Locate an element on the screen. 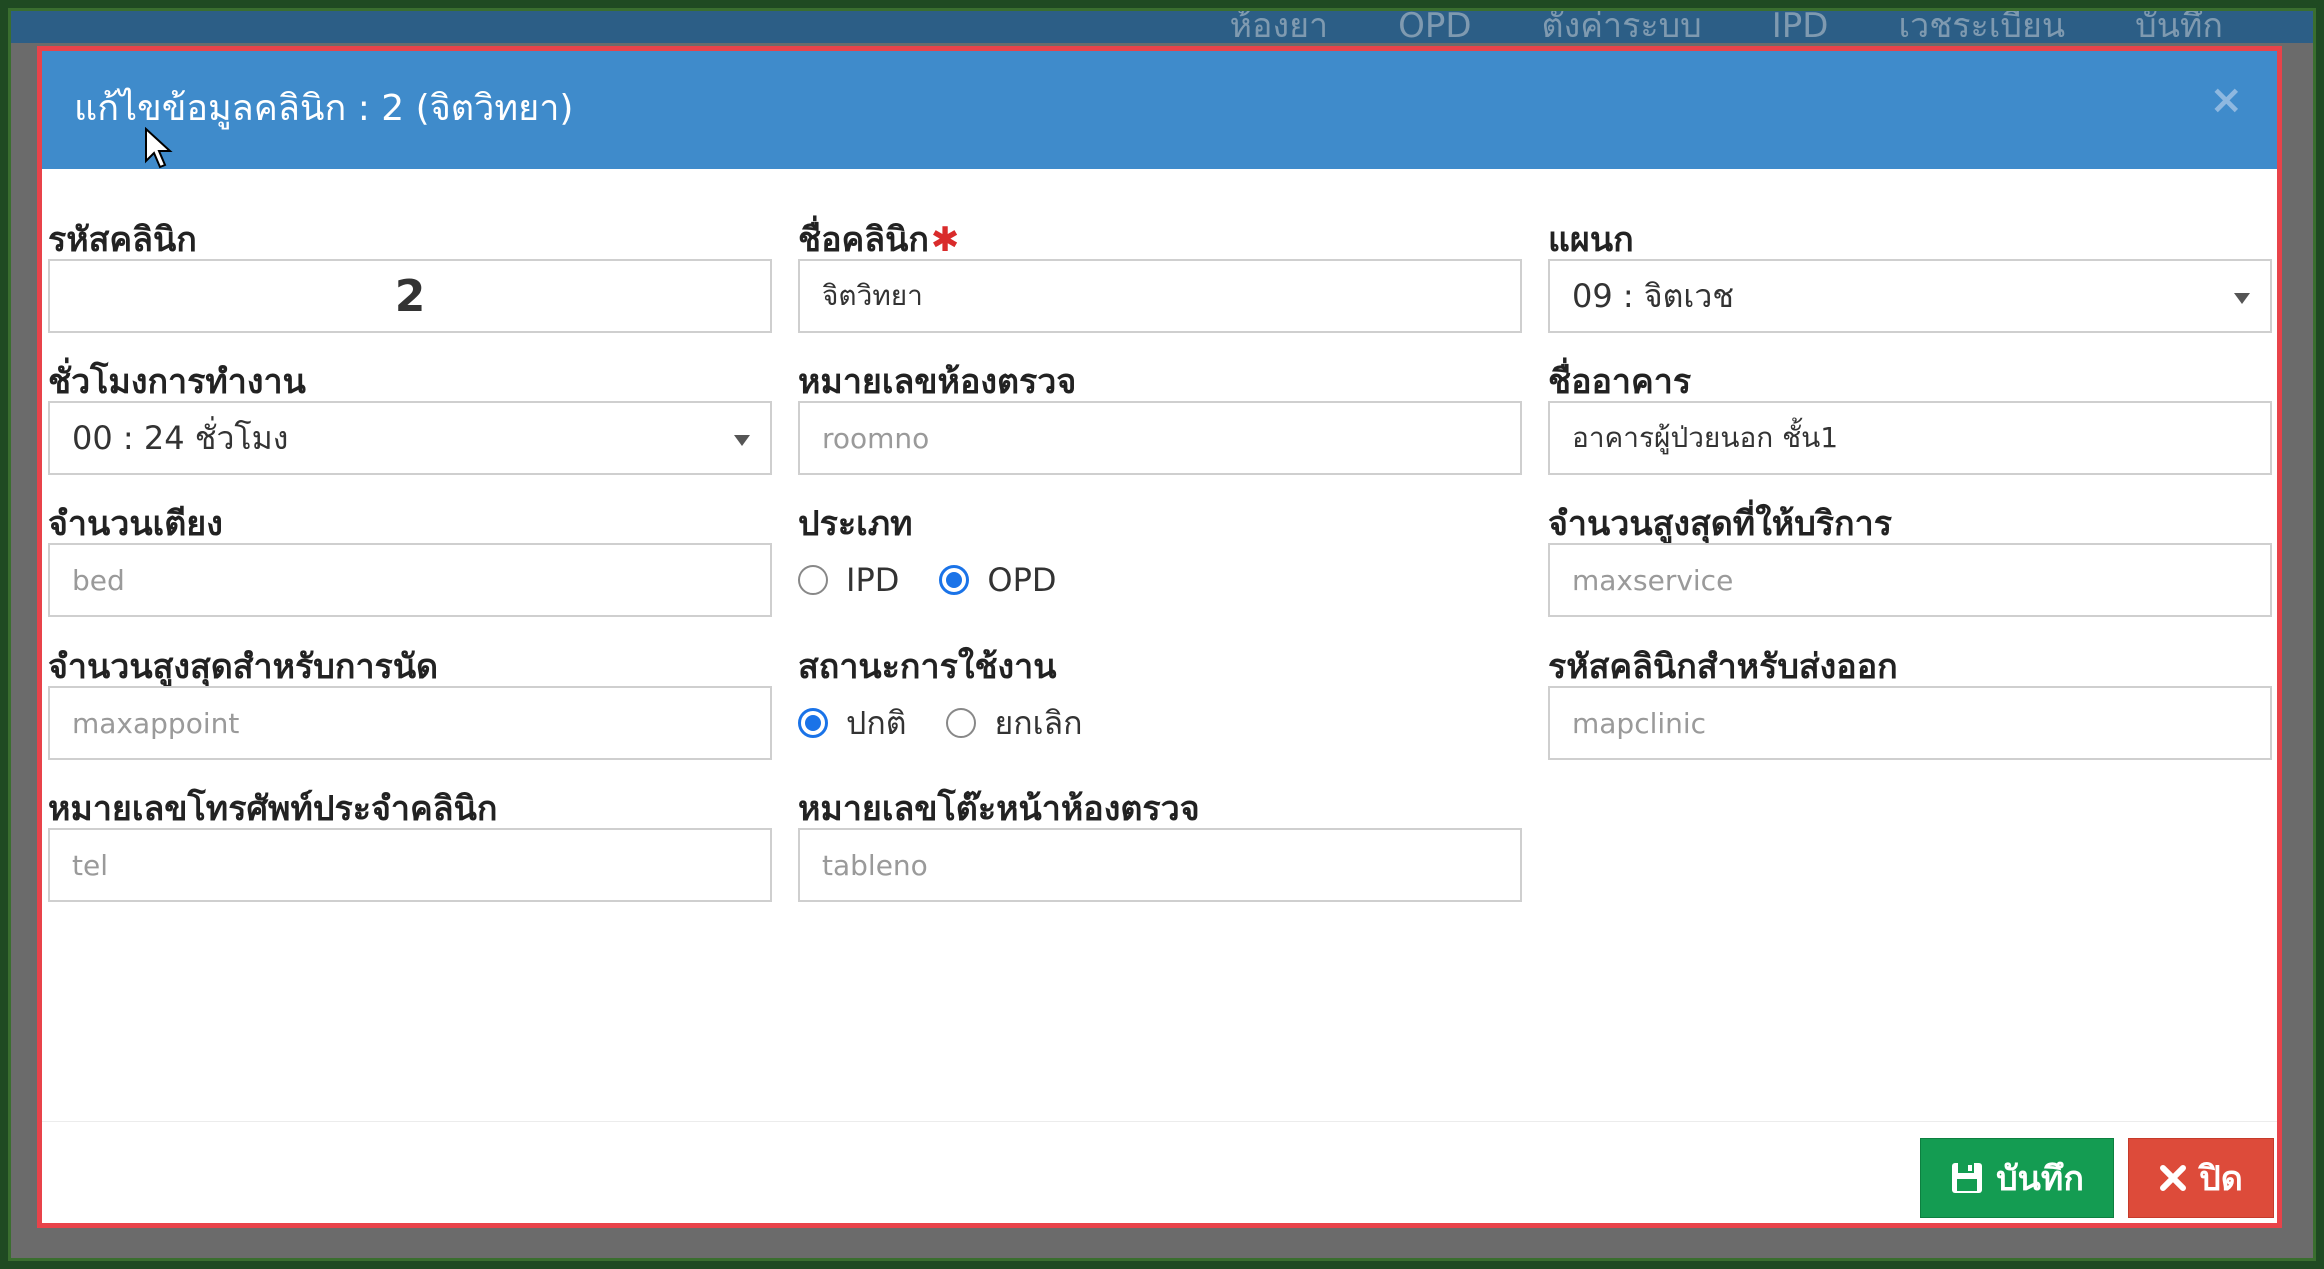  save-button: บันทึก is located at coordinates (2017, 1178).